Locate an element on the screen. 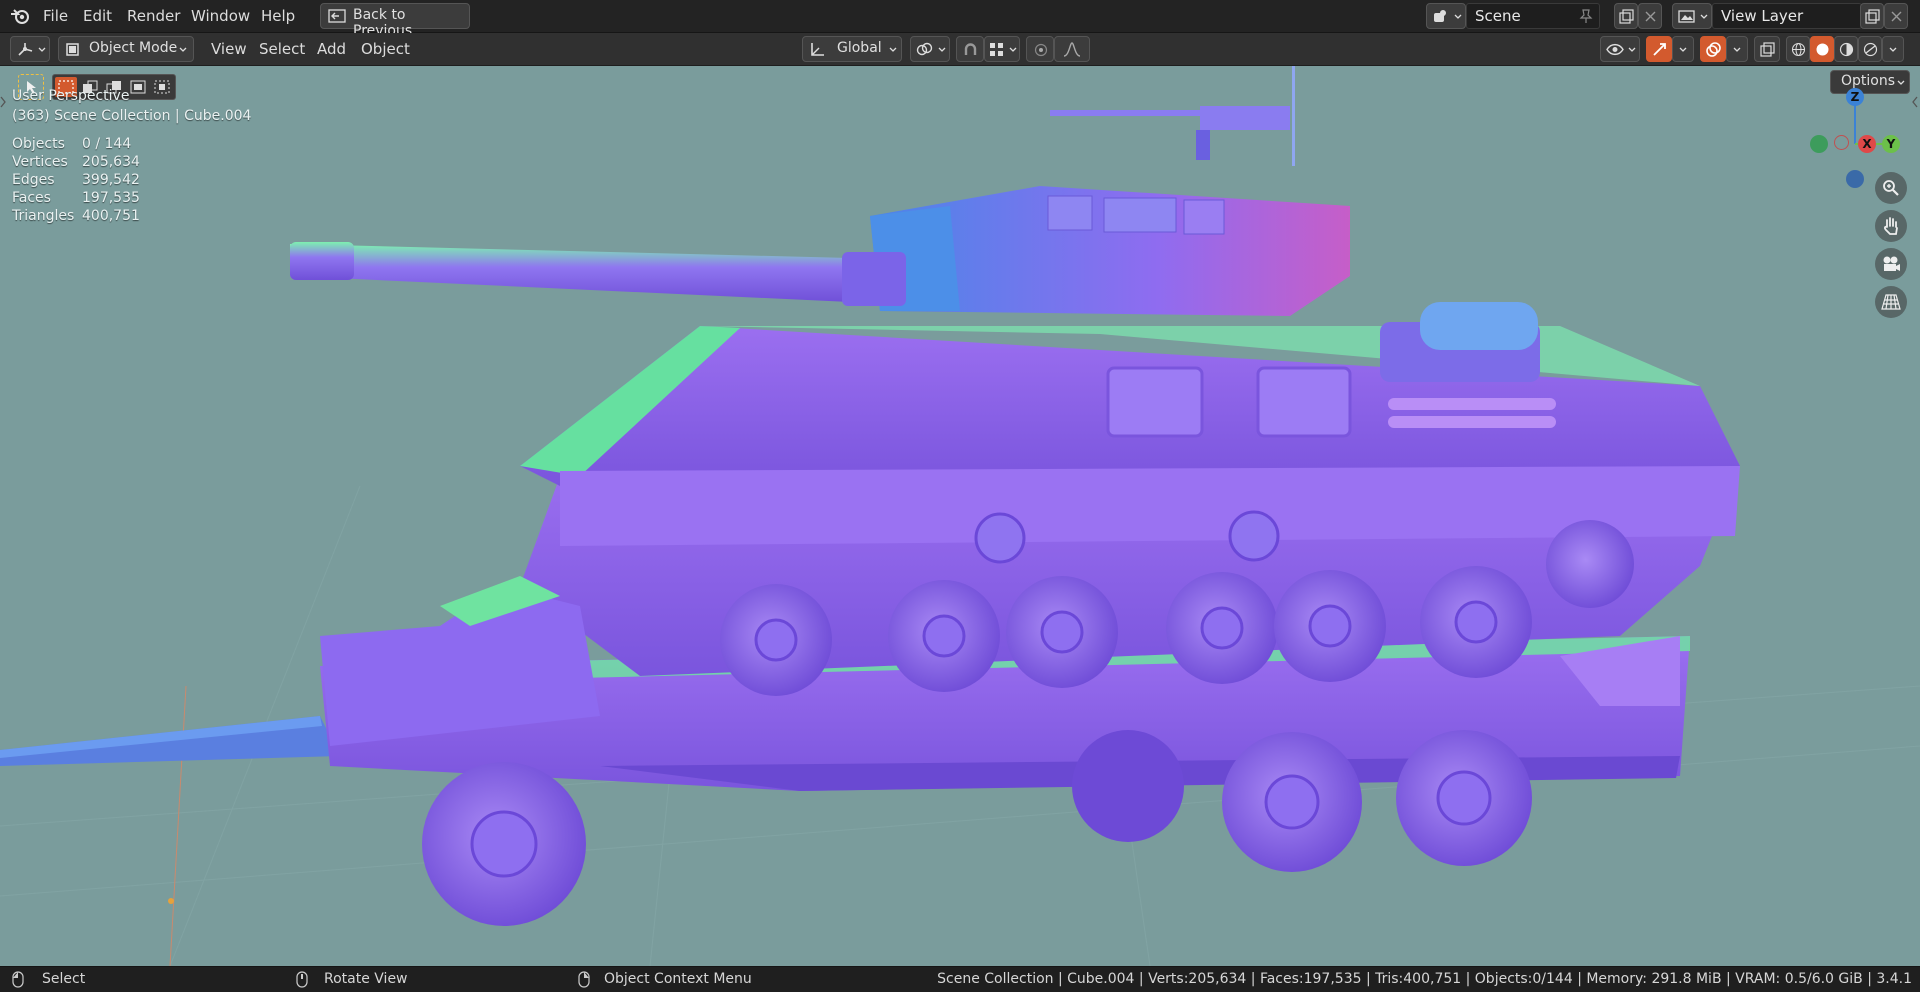 This screenshot has width=1920, height=992. gizmo-dropdown is located at coordinates (1683, 49).